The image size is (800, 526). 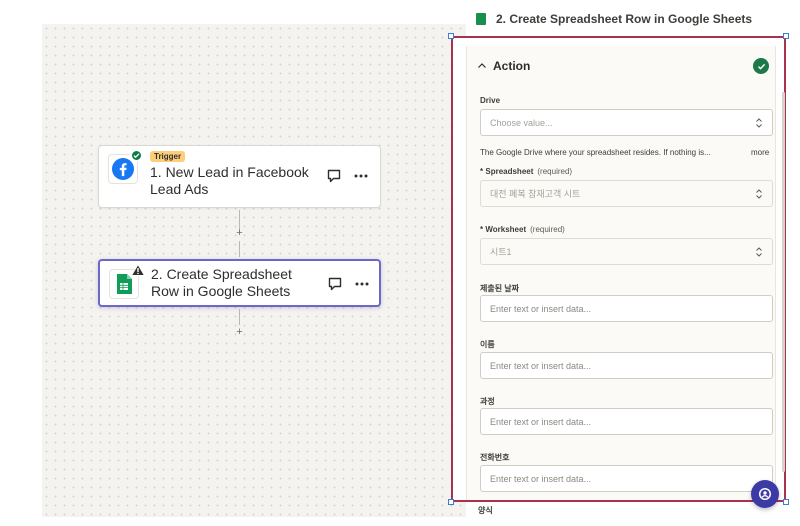 I want to click on facebook-icon, so click(x=123, y=169).